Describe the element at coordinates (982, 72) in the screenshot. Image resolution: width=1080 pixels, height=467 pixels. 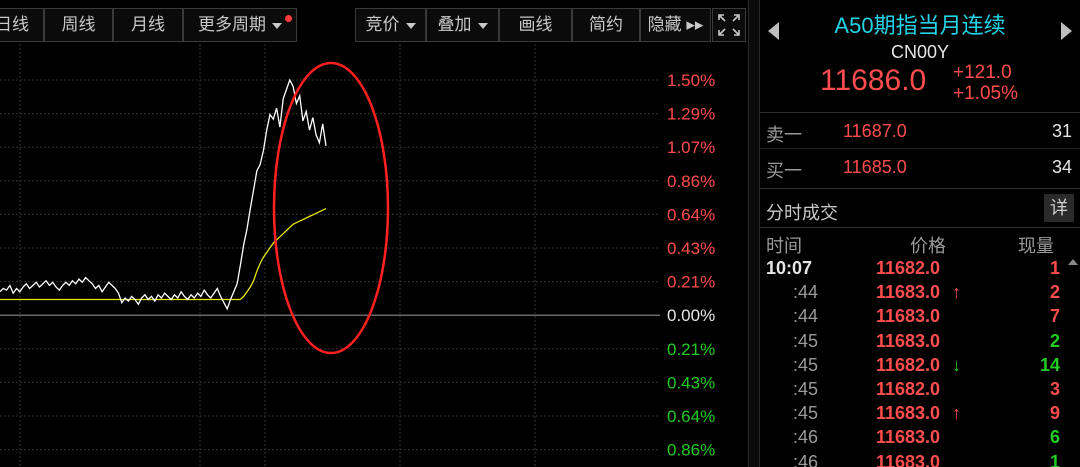
I see `change-absolute: +121.0` at that location.